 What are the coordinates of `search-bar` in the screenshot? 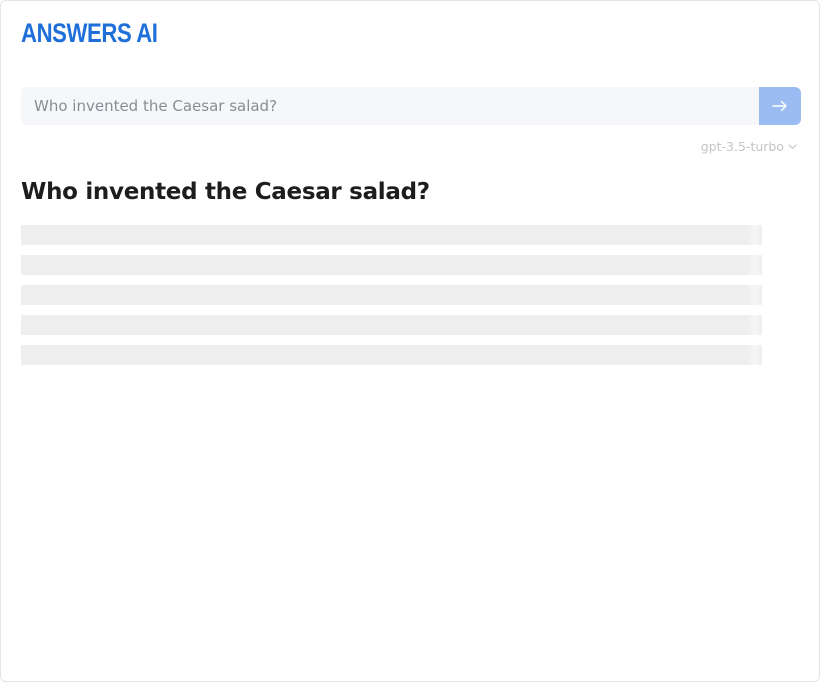 It's located at (411, 106).